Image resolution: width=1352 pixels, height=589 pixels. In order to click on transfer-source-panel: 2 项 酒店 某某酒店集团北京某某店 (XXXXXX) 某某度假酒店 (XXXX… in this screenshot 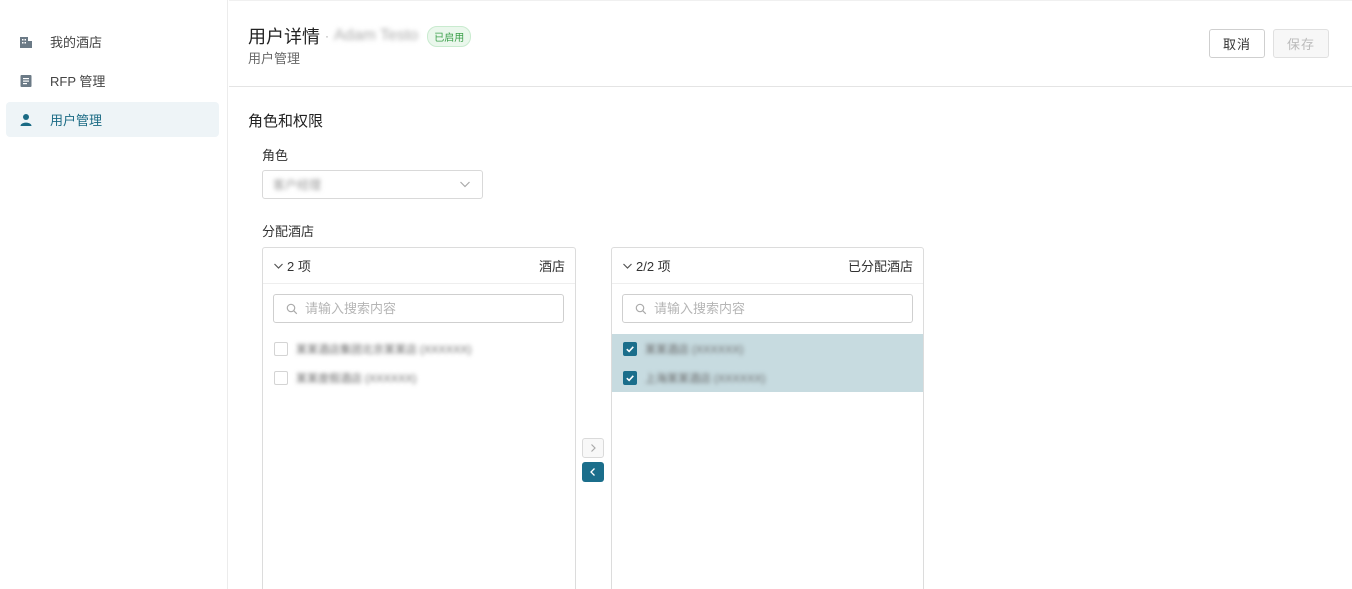, I will do `click(419, 418)`.